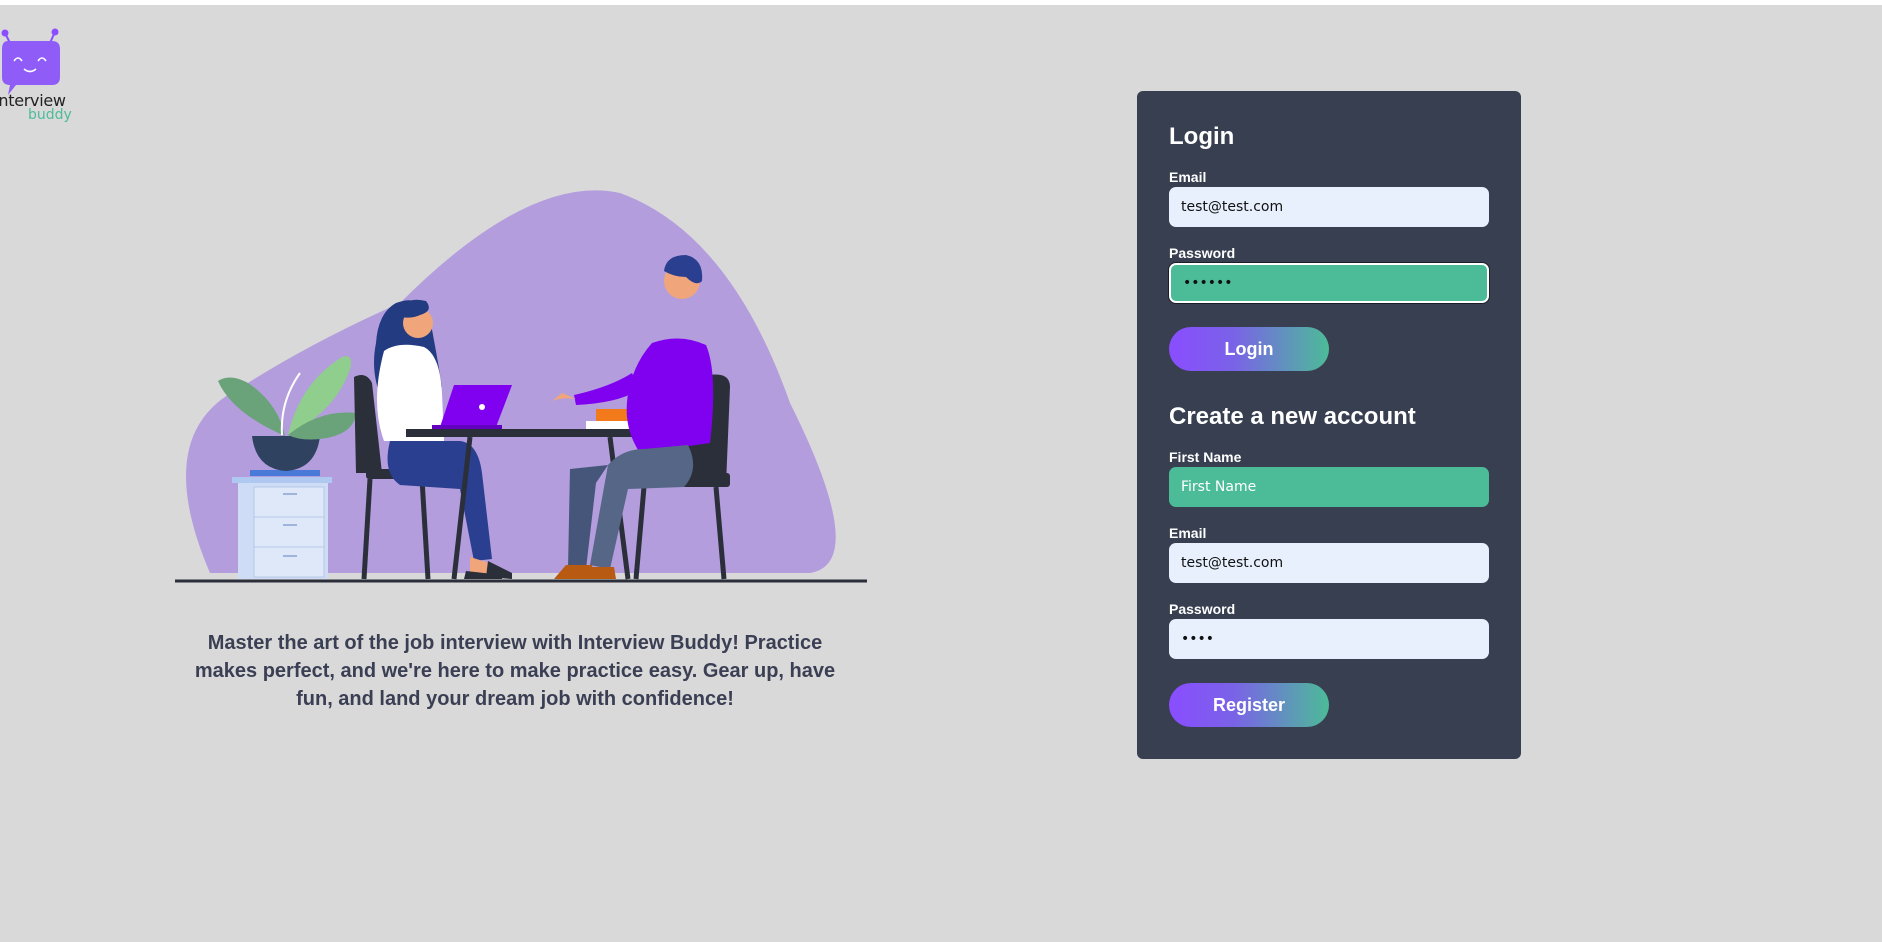 This screenshot has height=942, width=1882. Describe the element at coordinates (1329, 639) in the screenshot. I see `register-password-input` at that location.